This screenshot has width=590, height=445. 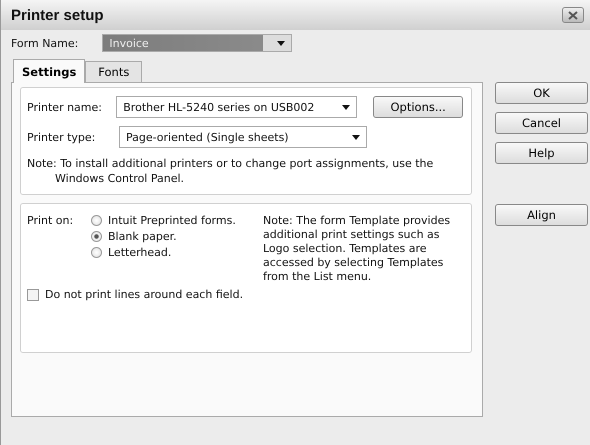 I want to click on dialog-button: OK, so click(x=541, y=93).